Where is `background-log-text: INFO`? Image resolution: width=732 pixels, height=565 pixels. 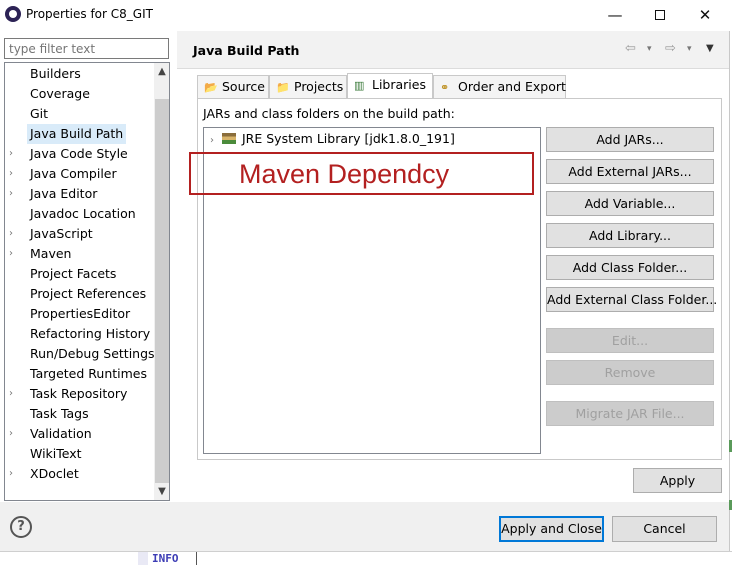
background-log-text: INFO is located at coordinates (165, 558).